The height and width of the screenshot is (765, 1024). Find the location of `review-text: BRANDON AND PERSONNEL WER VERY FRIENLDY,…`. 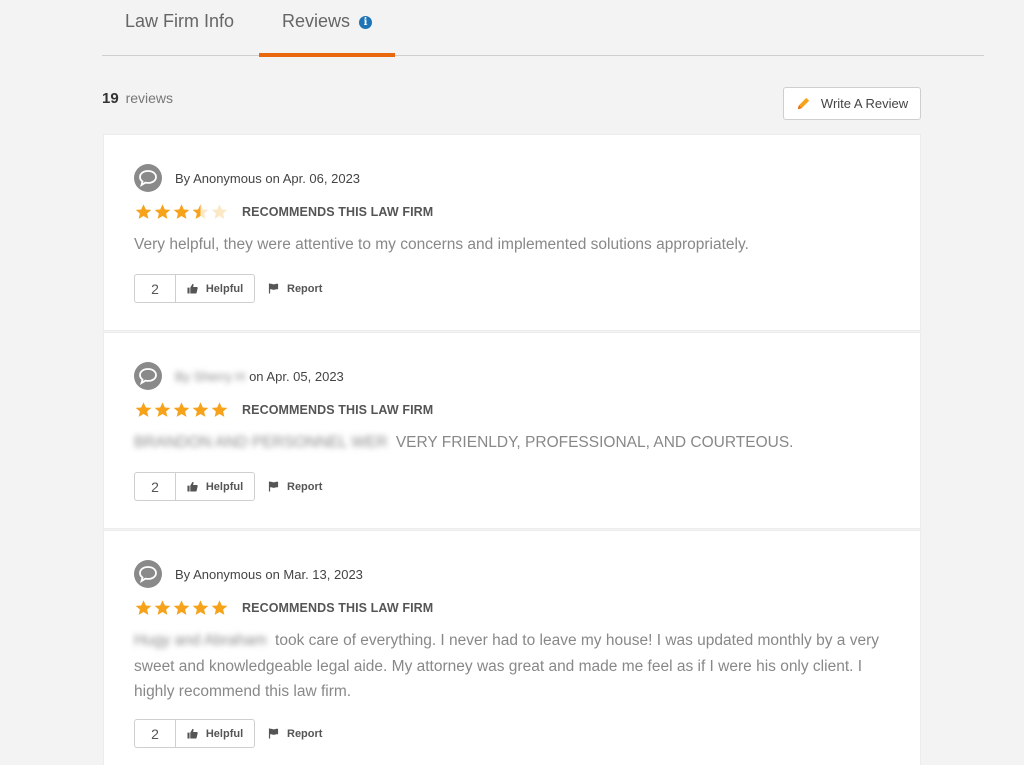

review-text: BRANDON AND PERSONNEL WER VERY FRIENLDY,… is located at coordinates (519, 443).